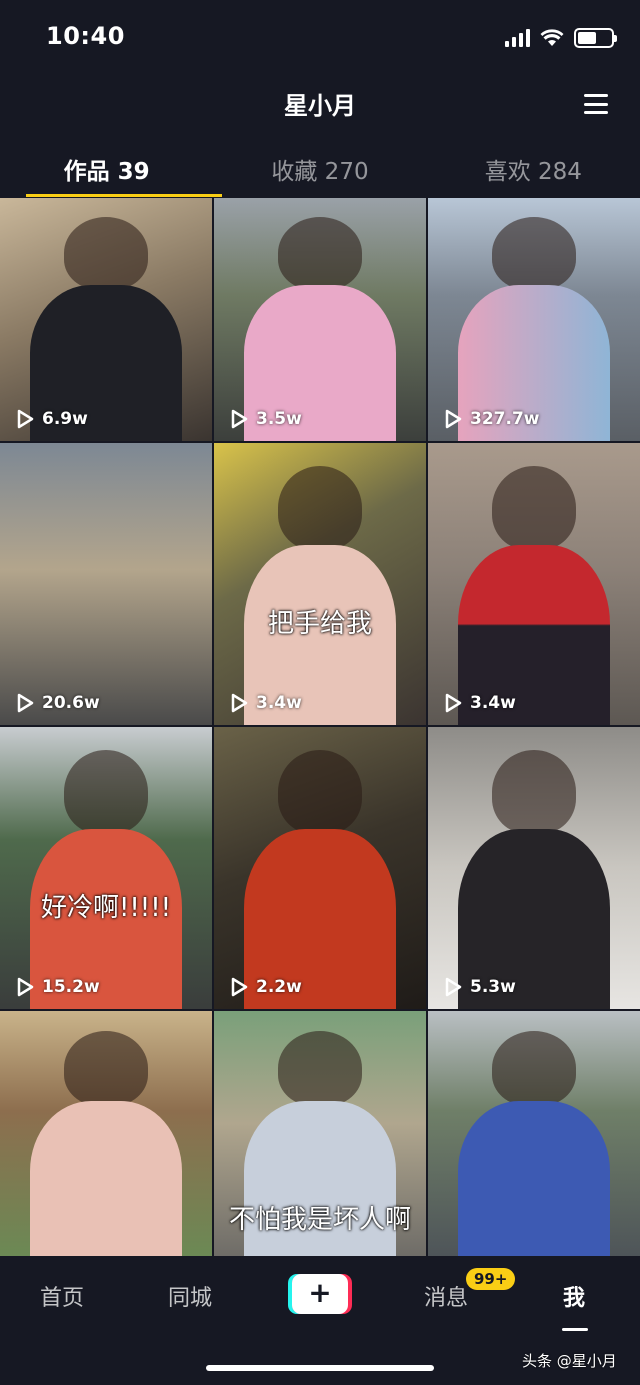 This screenshot has height=1385, width=640. Describe the element at coordinates (595, 38) in the screenshot. I see `battery-icon` at that location.